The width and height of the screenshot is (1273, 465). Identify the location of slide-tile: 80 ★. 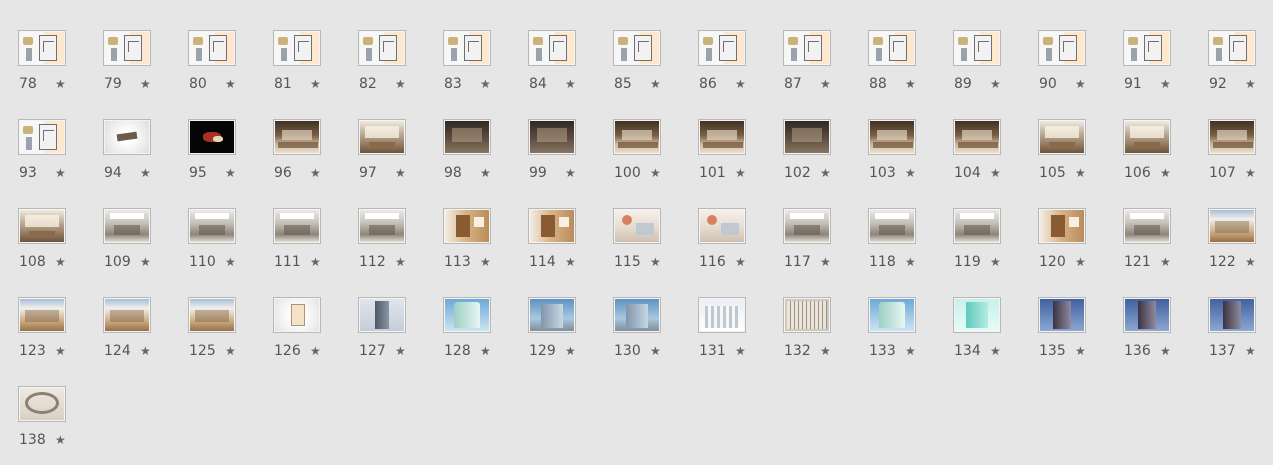
(212, 46).